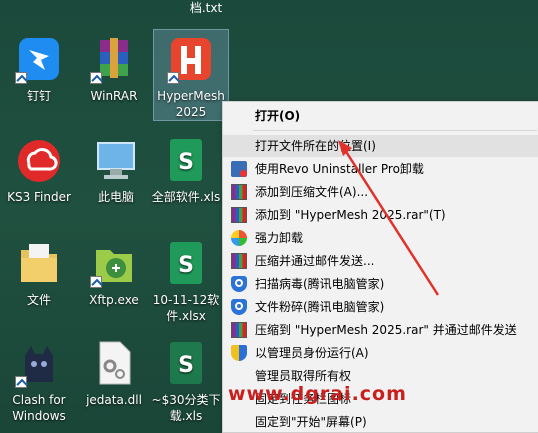  What do you see at coordinates (389, 218) in the screenshot?
I see `annotation-arrow-icon` at bounding box center [389, 218].